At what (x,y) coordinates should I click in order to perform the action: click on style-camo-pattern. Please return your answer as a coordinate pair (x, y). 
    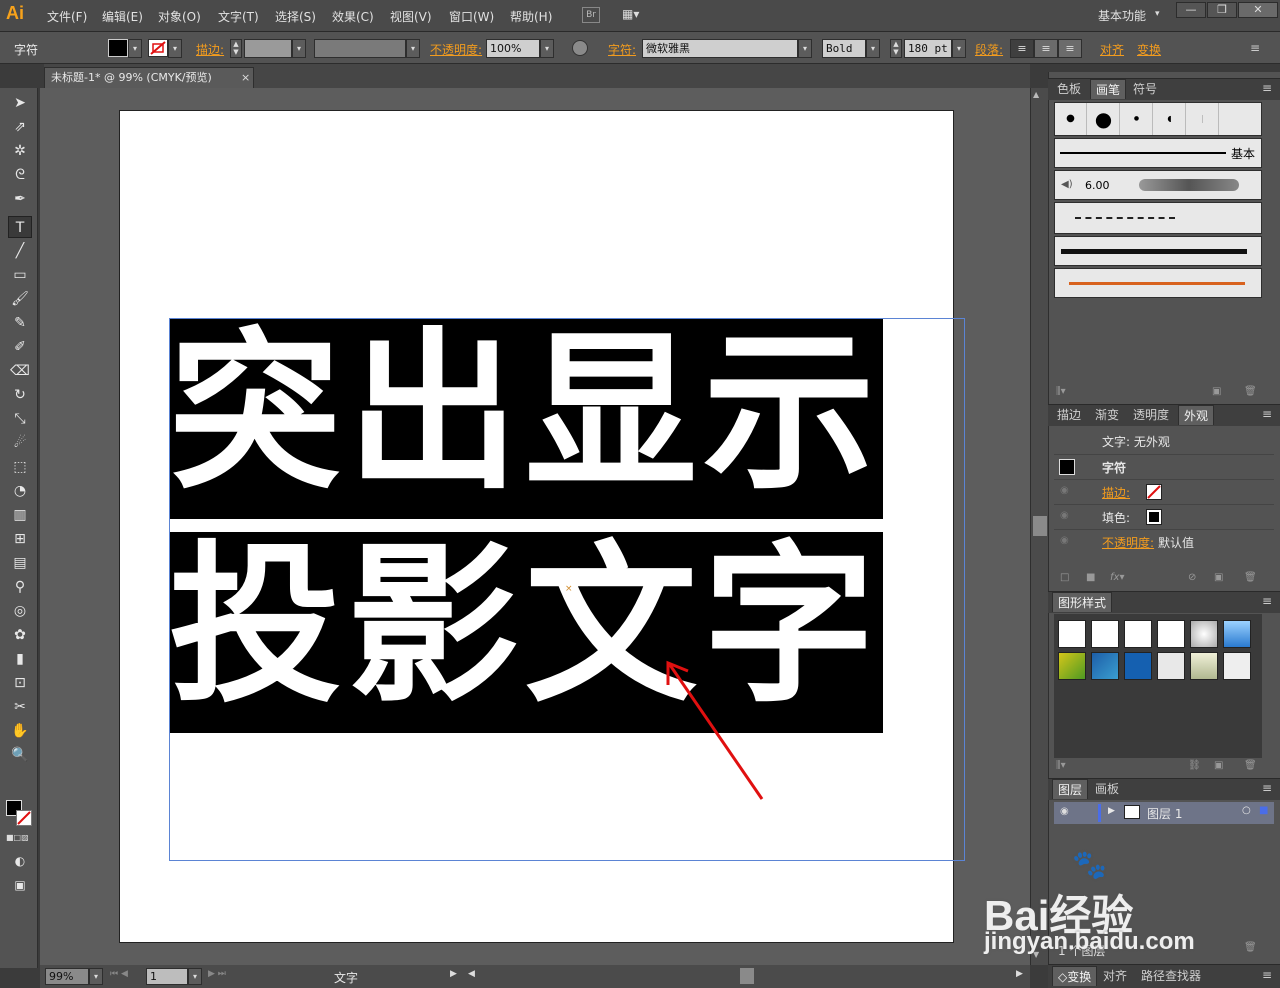
    Looking at the image, I should click on (1105, 666).